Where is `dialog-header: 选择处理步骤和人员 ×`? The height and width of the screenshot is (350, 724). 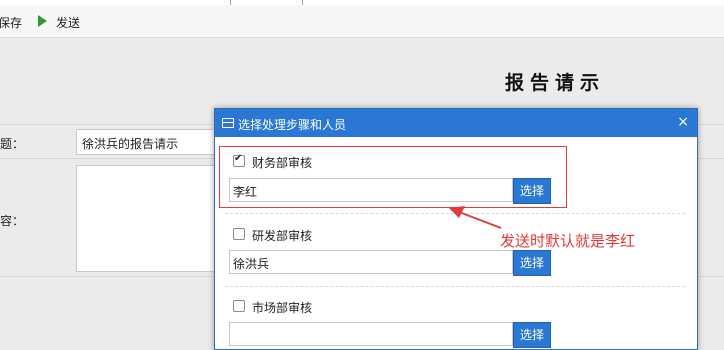
dialog-header: 选择处理步骤和人员 × is located at coordinates (456, 123).